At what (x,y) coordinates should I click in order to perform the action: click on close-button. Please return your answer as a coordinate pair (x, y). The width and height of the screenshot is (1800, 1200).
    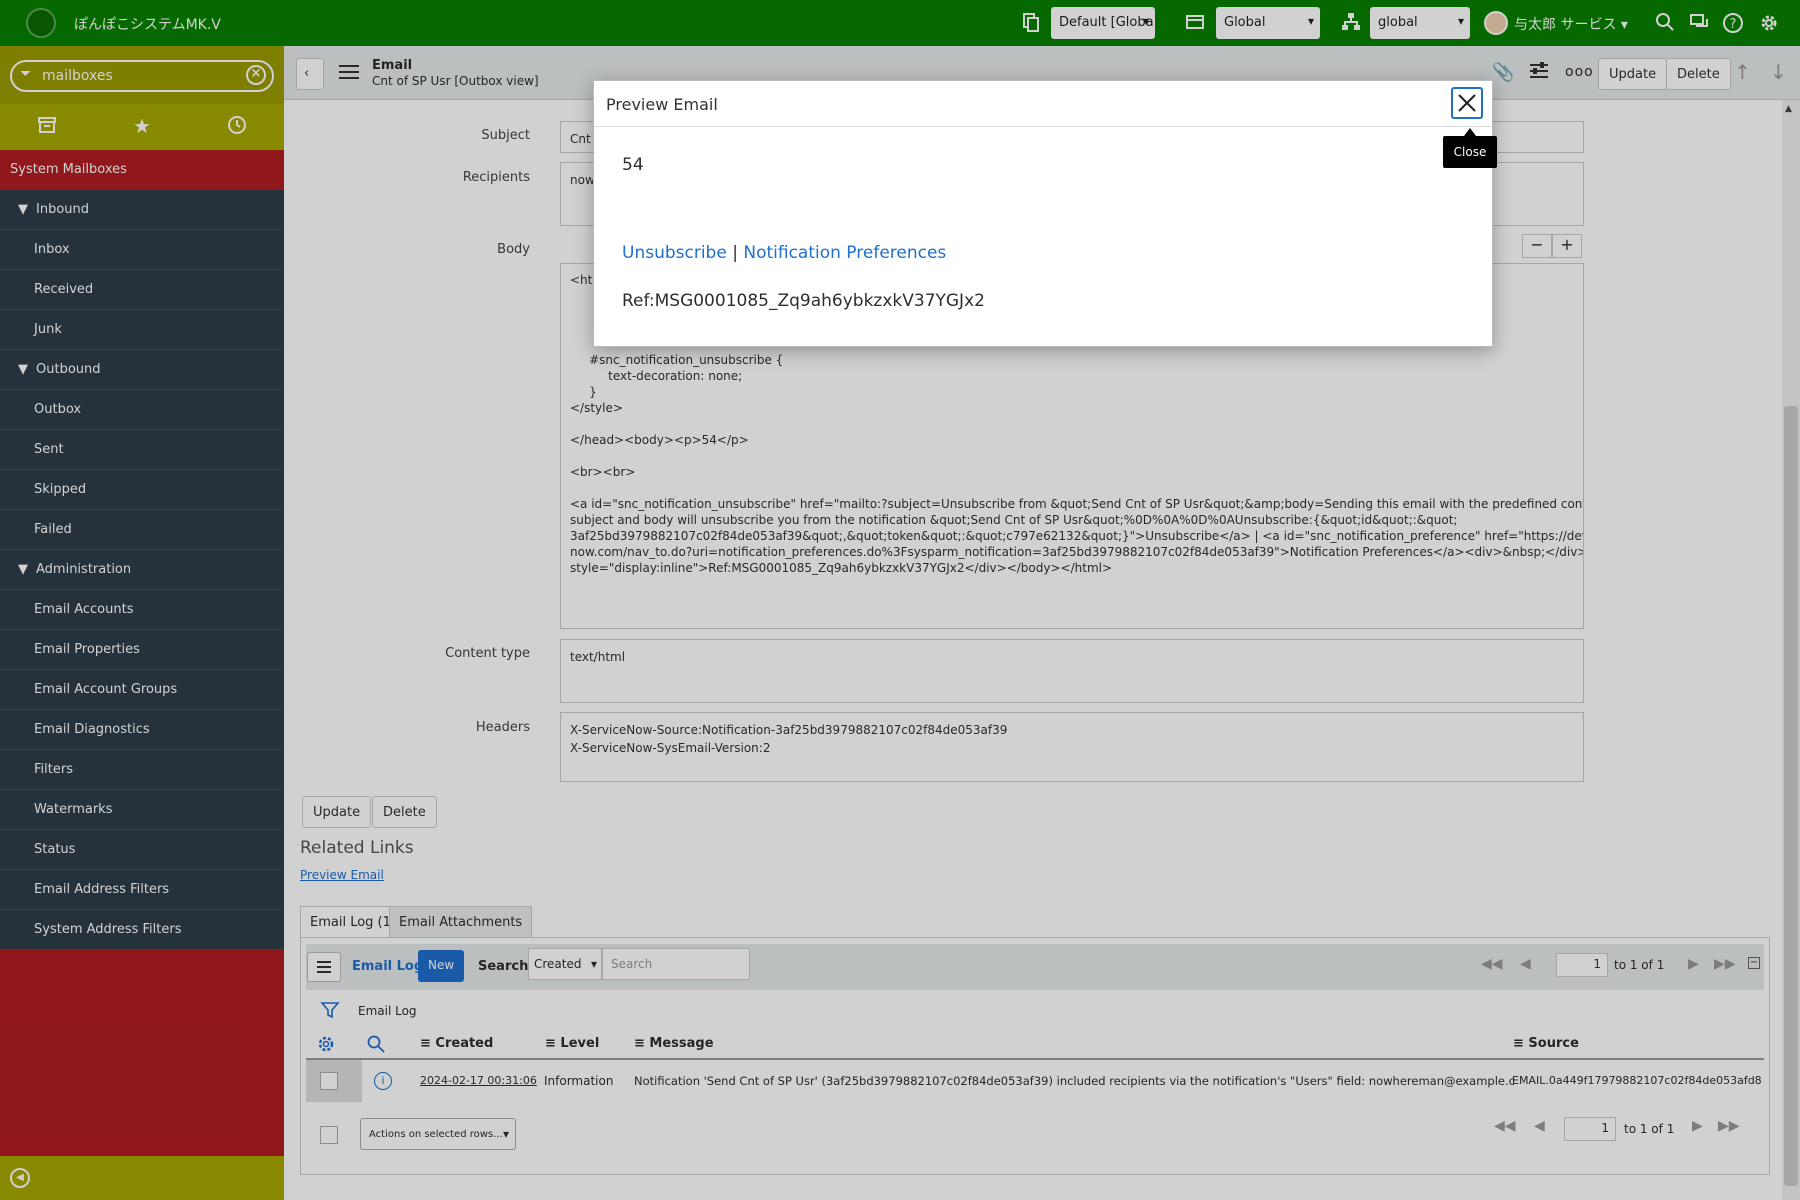
    Looking at the image, I should click on (1467, 103).